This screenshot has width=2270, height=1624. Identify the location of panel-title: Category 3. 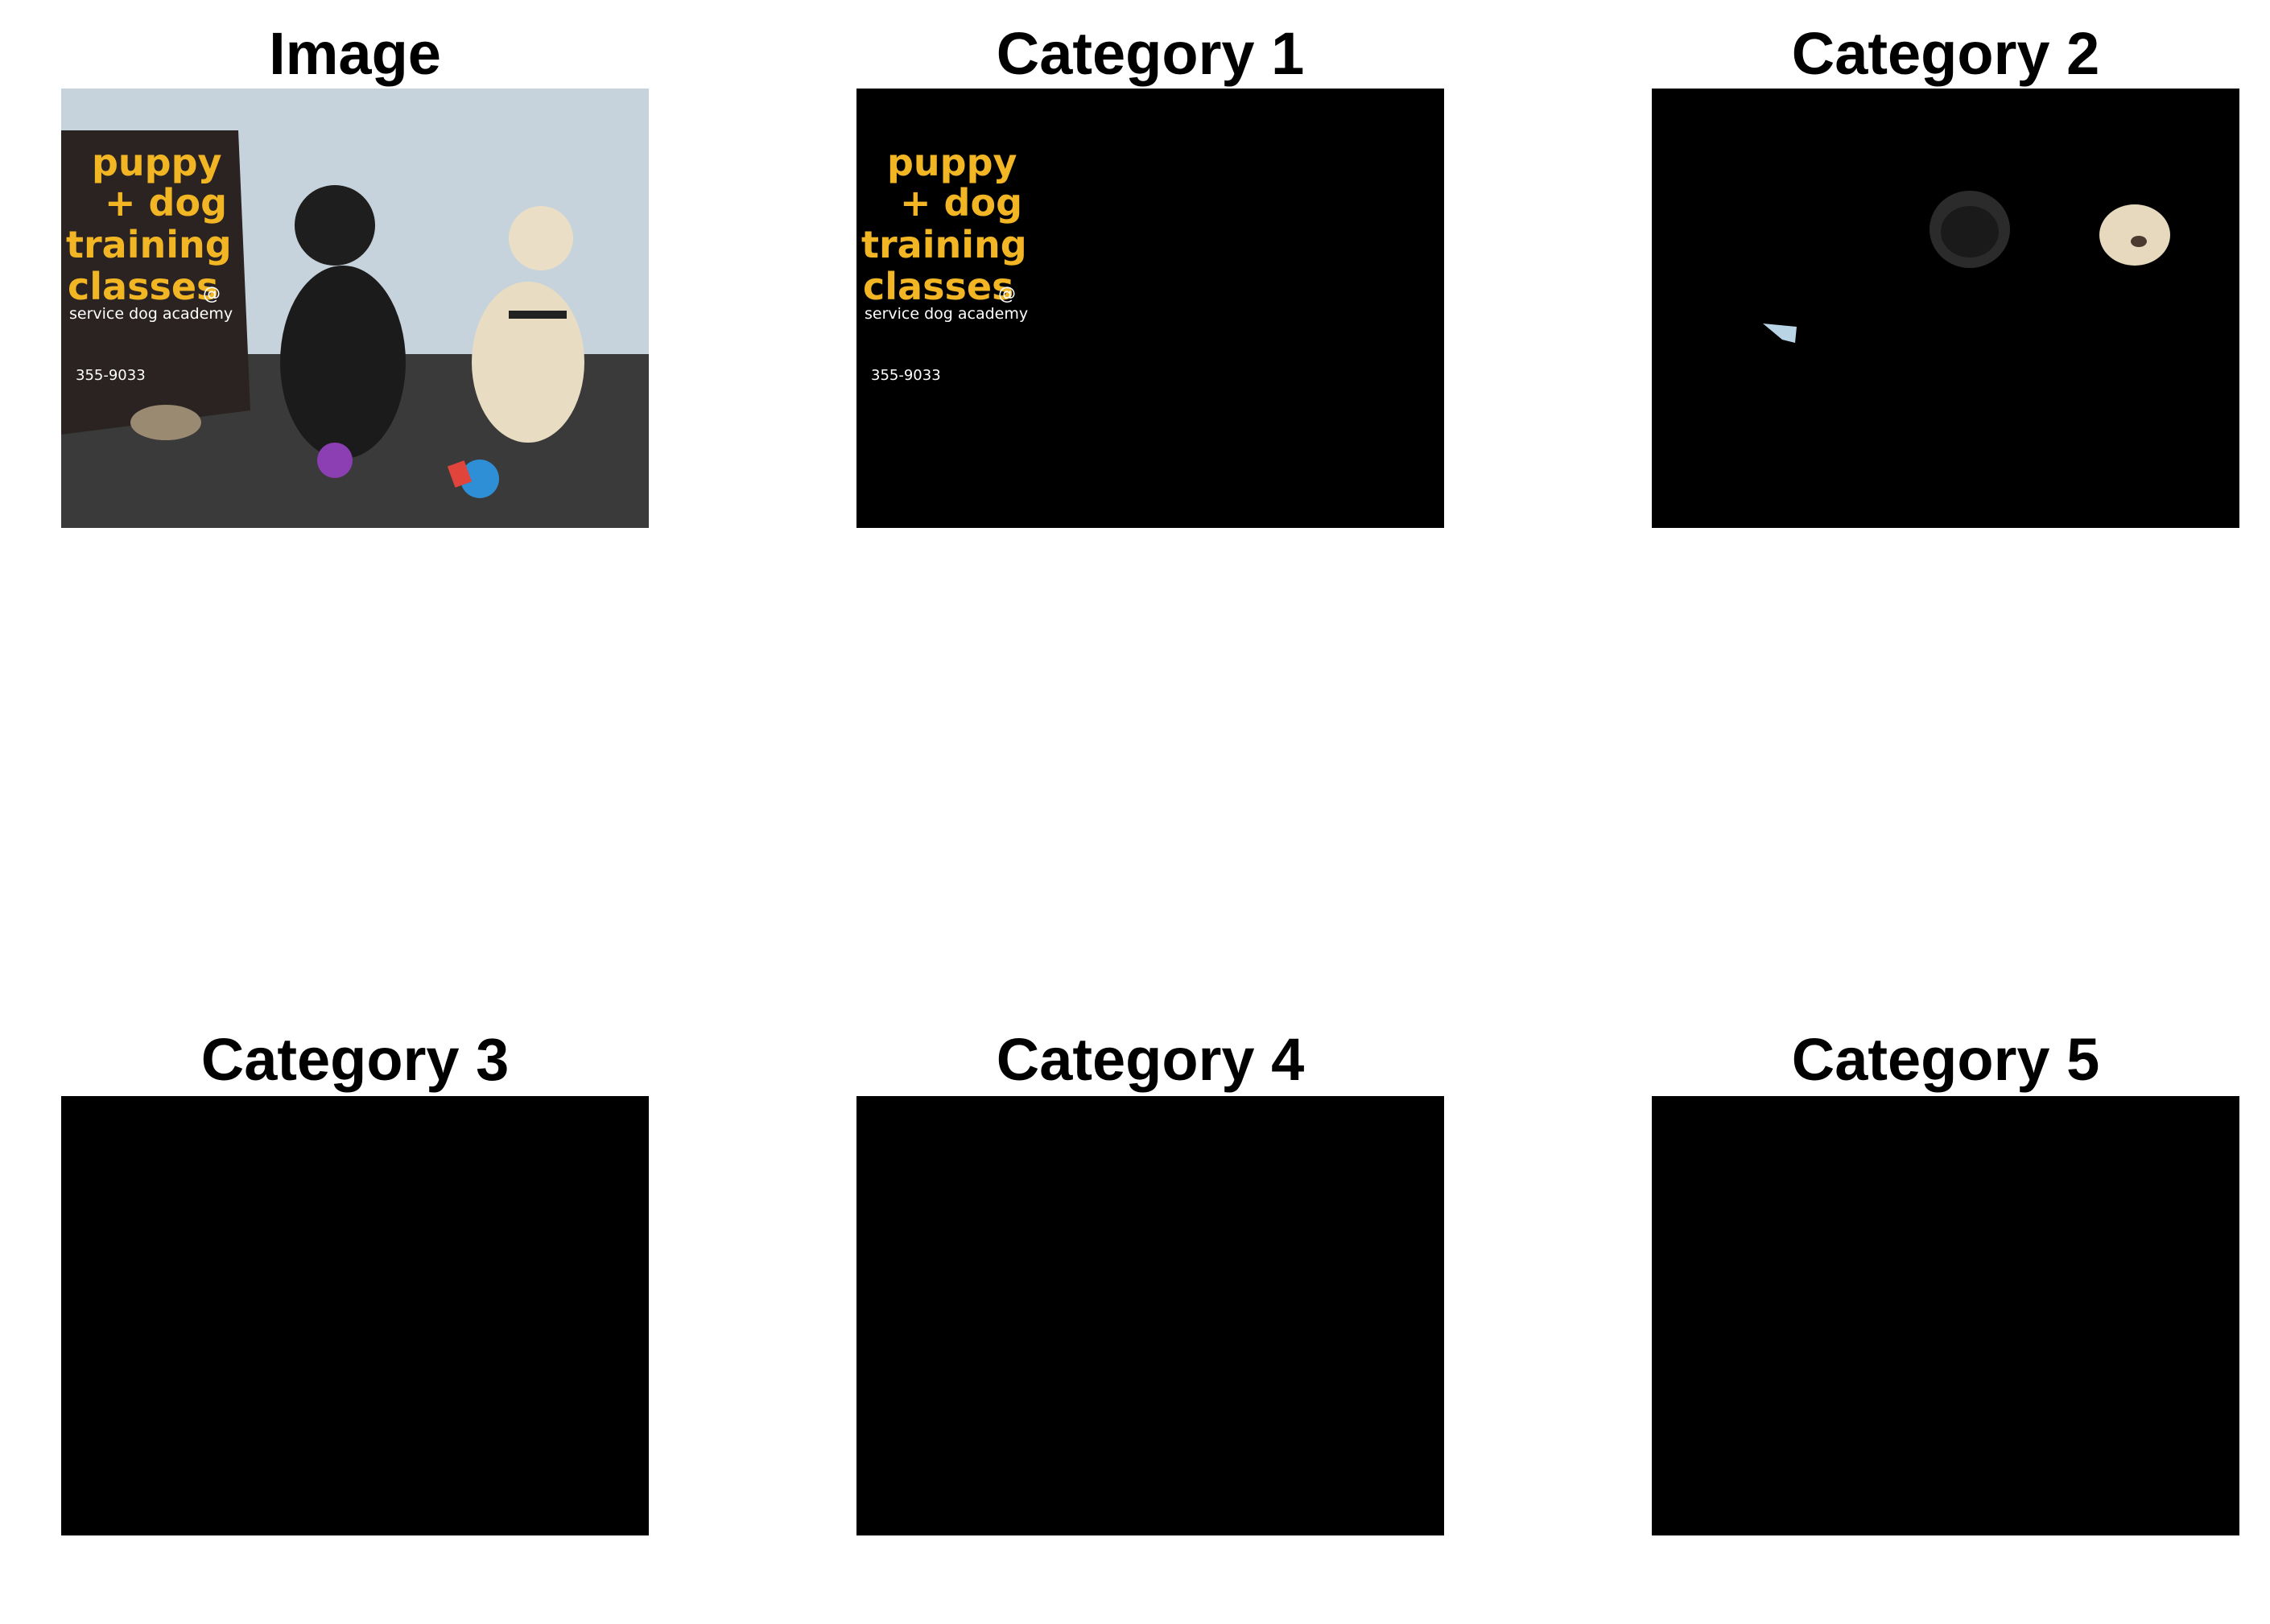
(355, 1059).